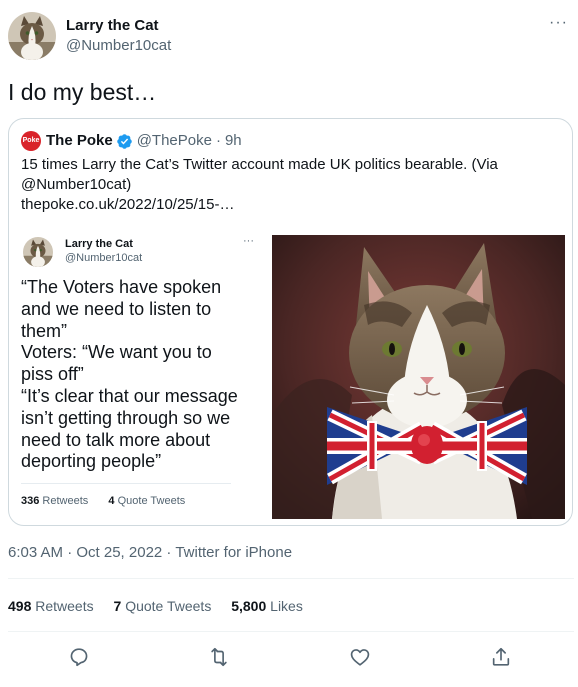 The height and width of the screenshot is (687, 578). I want to click on retweet-icon, so click(219, 657).